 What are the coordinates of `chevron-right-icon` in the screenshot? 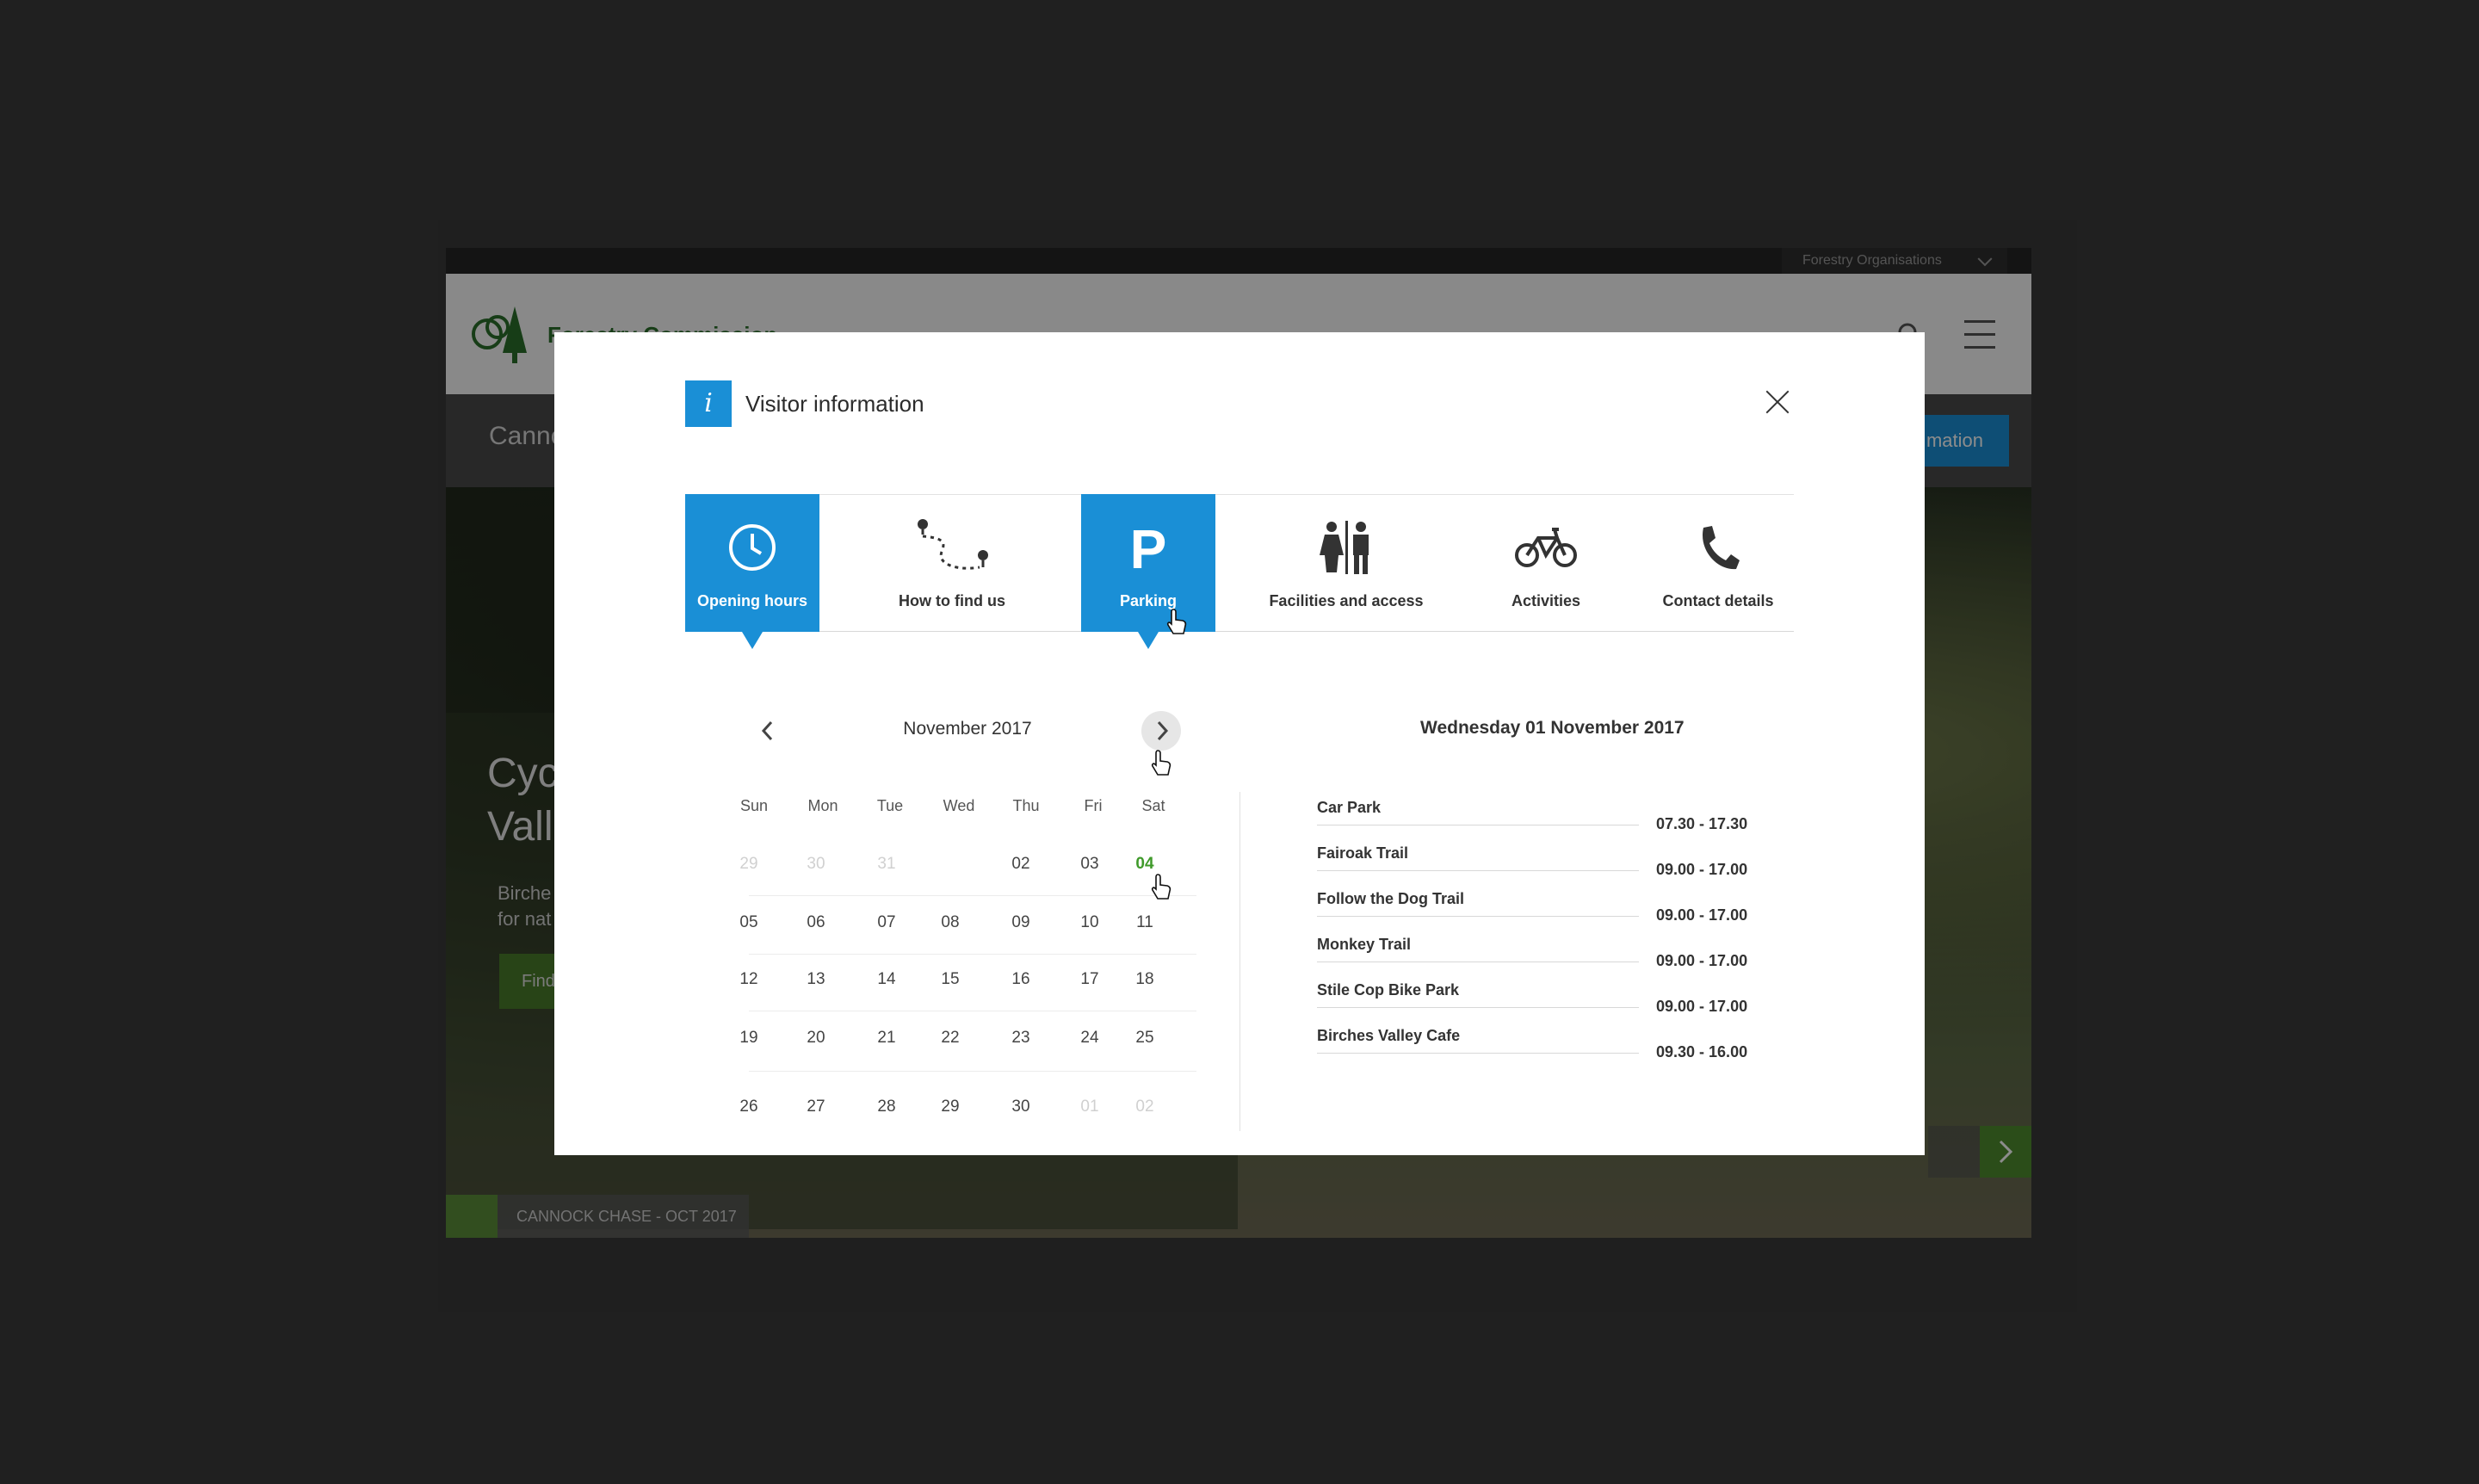 It's located at (1163, 730).